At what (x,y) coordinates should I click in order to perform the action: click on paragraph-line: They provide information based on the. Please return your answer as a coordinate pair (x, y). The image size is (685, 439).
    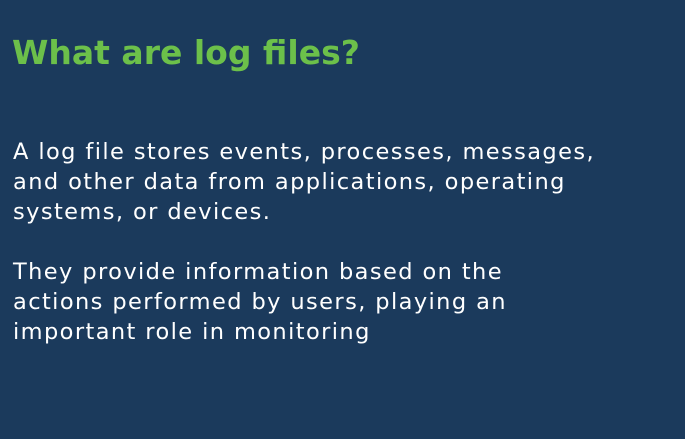
    Looking at the image, I should click on (258, 272).